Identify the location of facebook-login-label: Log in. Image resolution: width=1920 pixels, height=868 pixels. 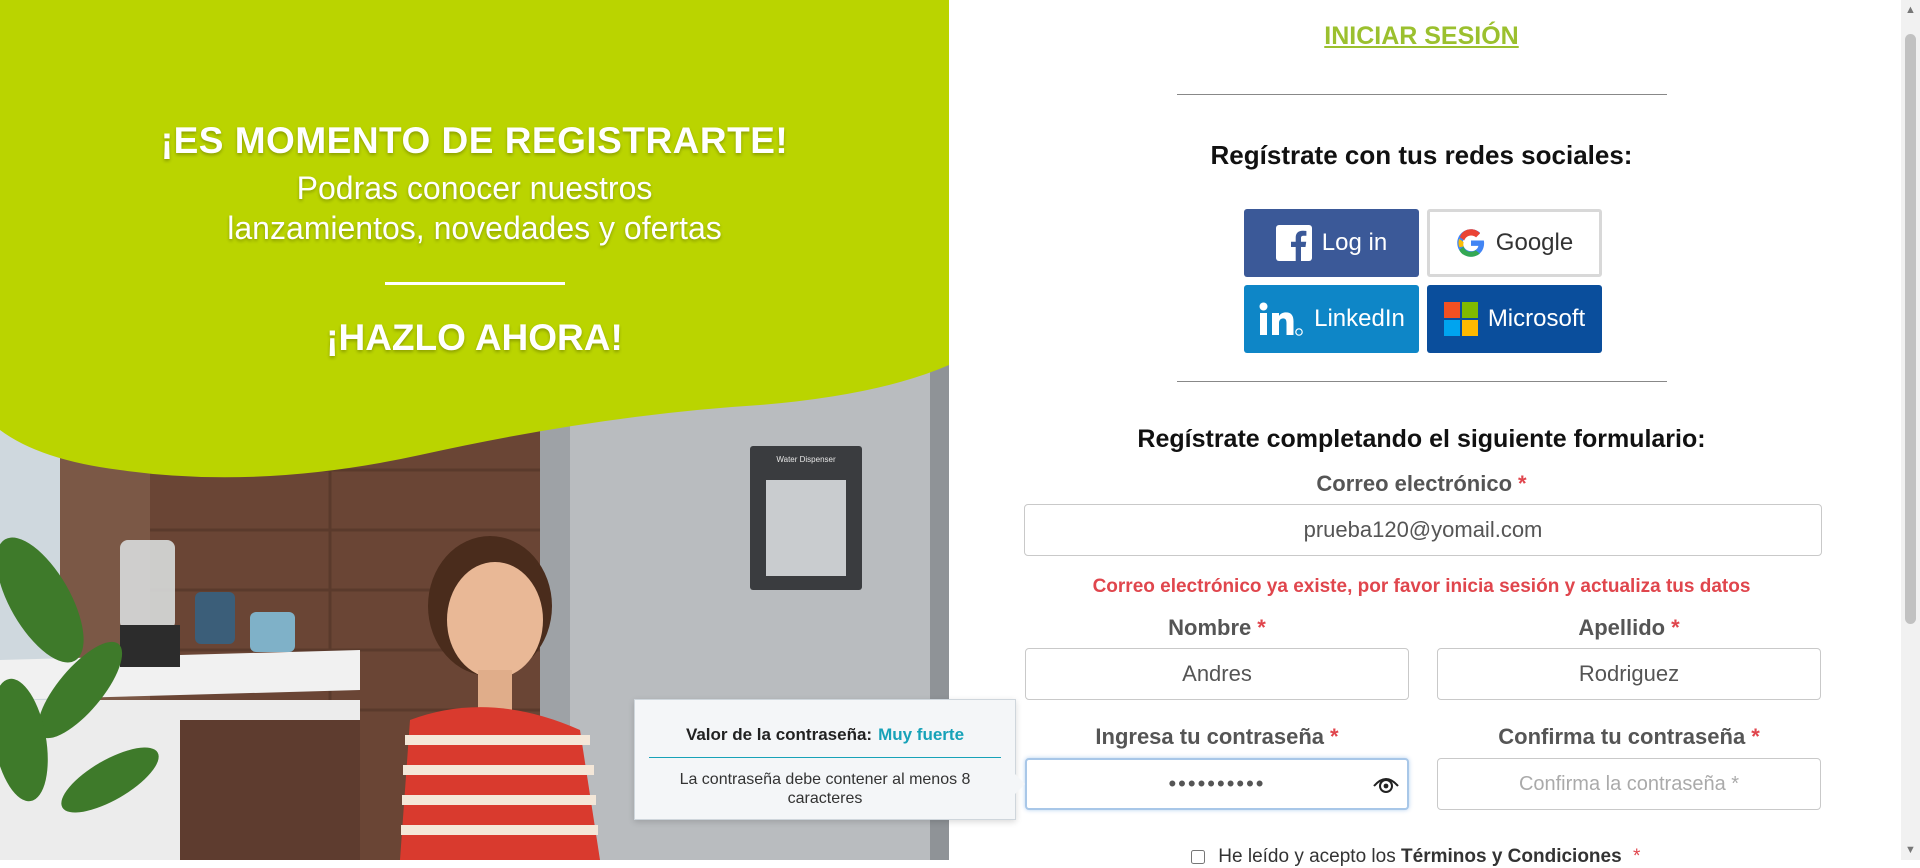
(1354, 242).